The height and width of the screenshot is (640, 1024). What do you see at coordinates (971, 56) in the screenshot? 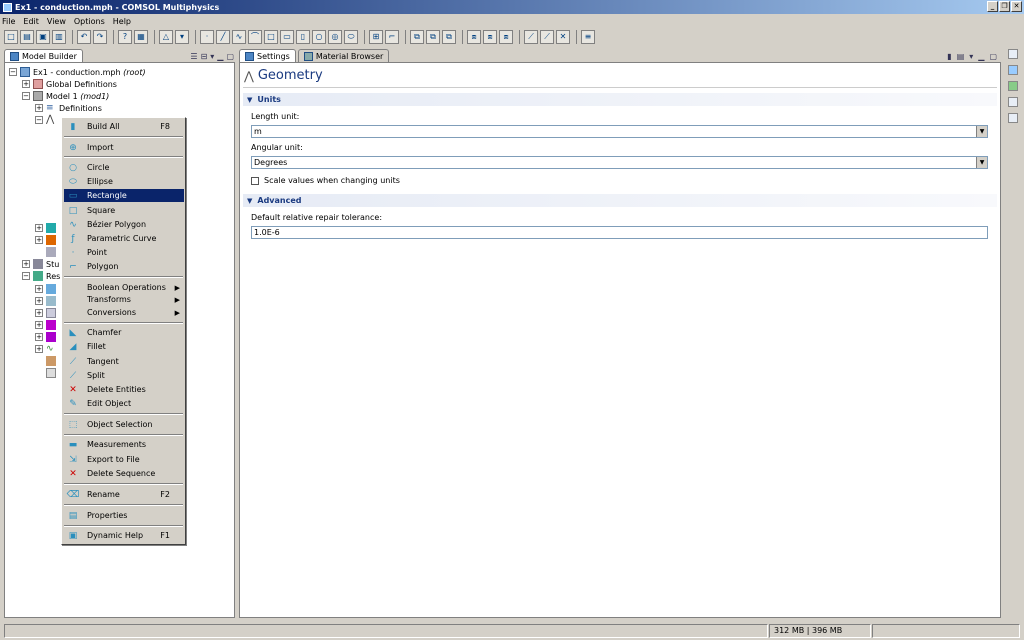
I see `menu-icon: ▾` at bounding box center [971, 56].